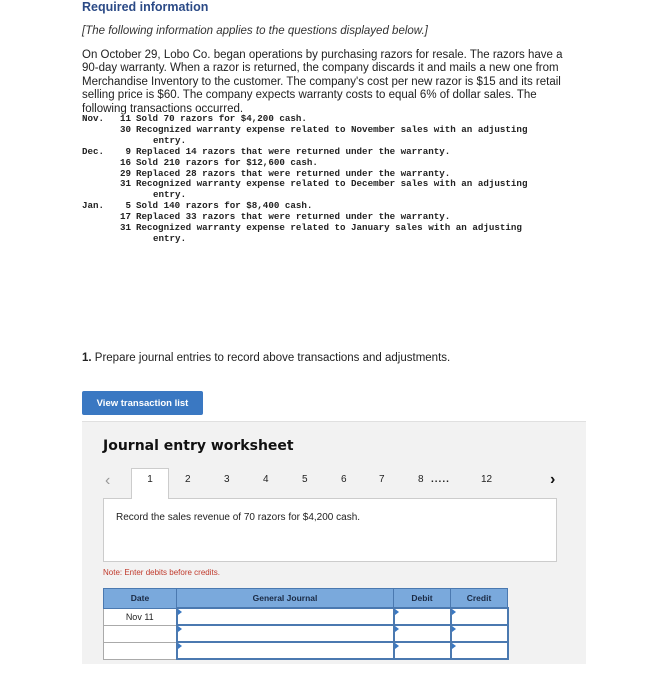  I want to click on transaction-description: Sold 140 razors for $8,400 cash., so click(224, 206).